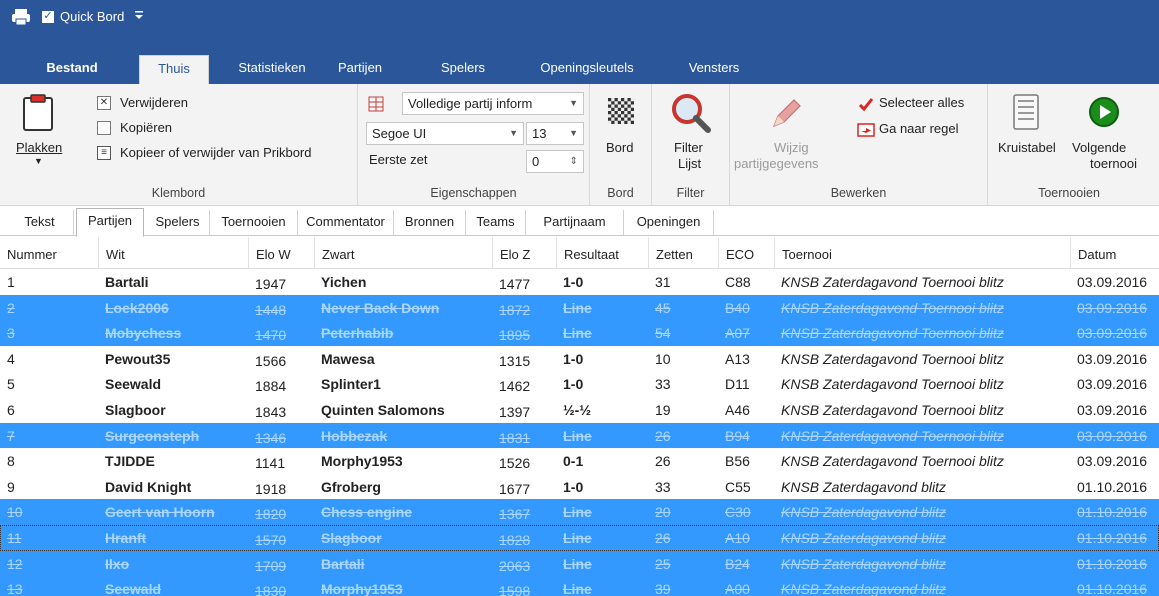 The image size is (1159, 596). Describe the element at coordinates (21, 17) in the screenshot. I see `printer-icon` at that location.